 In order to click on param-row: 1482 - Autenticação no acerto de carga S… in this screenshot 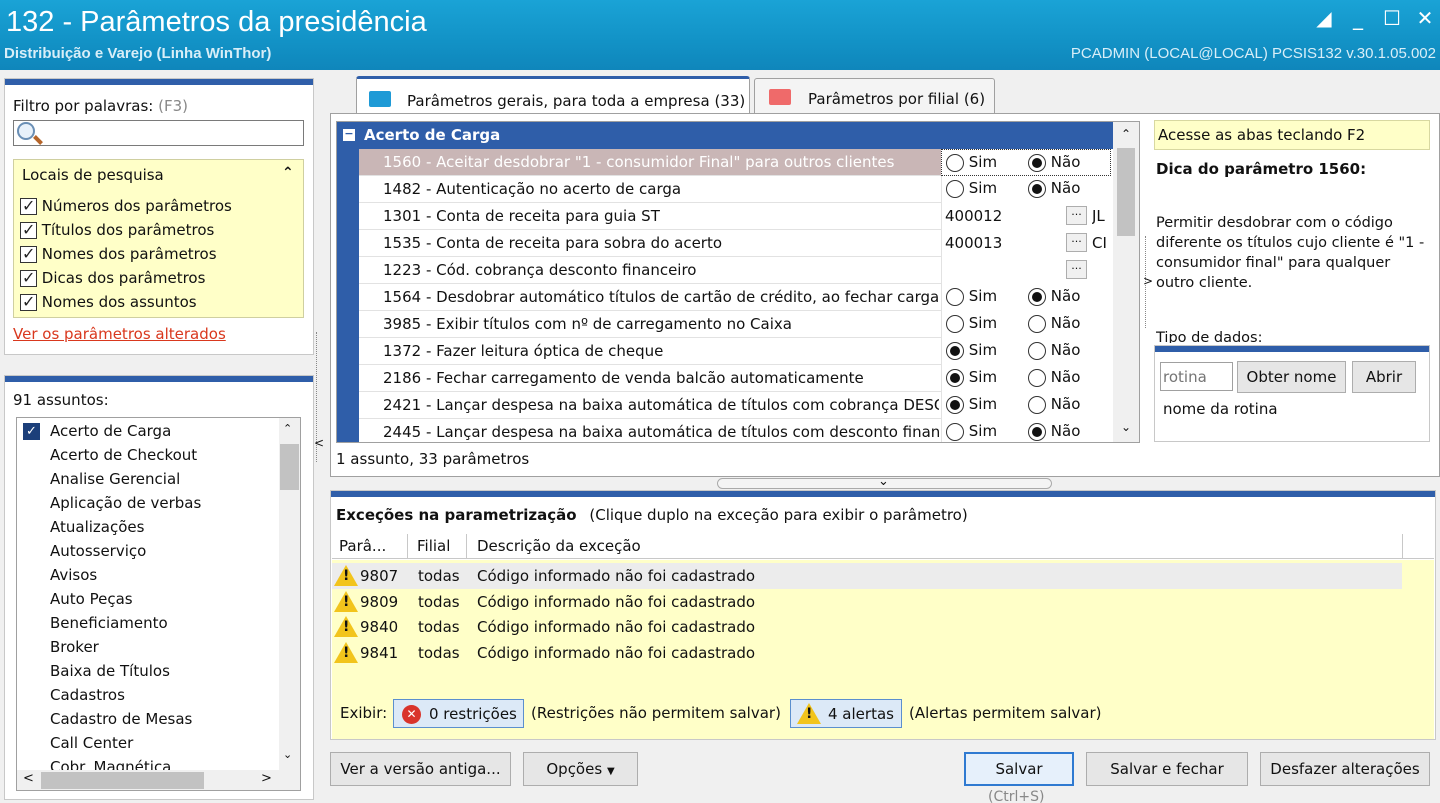, I will do `click(735, 189)`.